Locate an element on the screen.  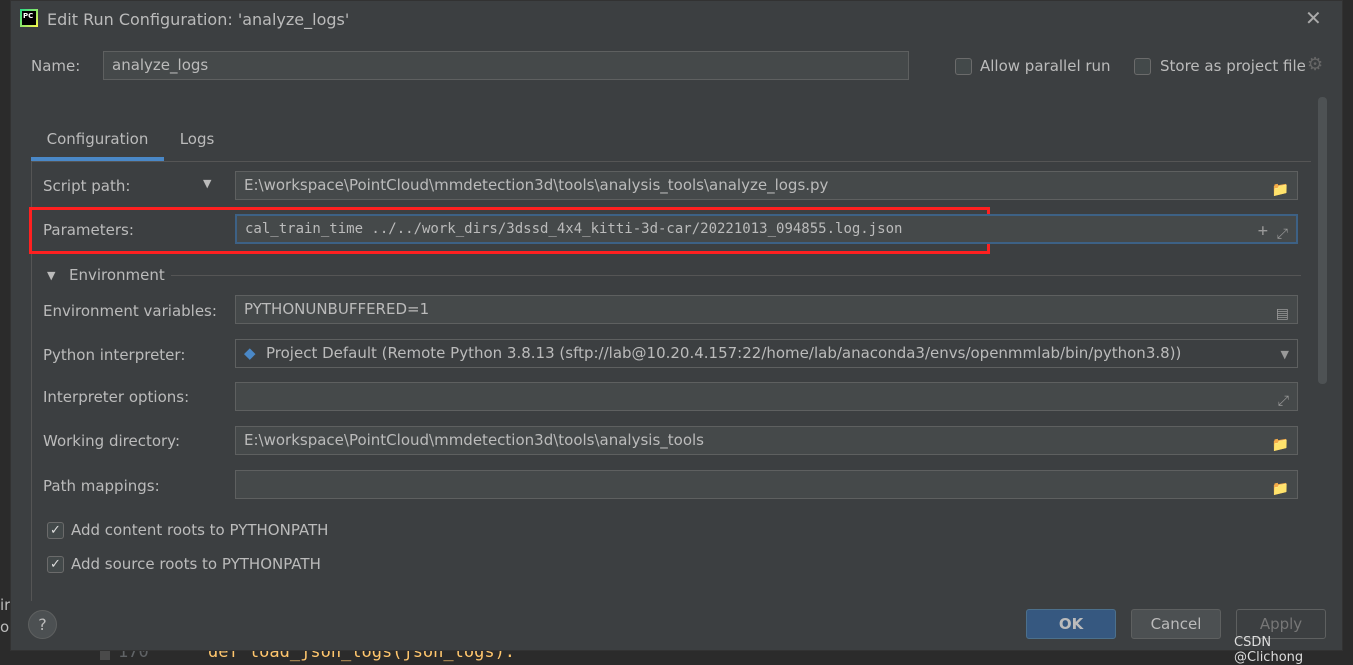
content-roots-label: Add content roots to PYTHONPATH is located at coordinates (200, 530).